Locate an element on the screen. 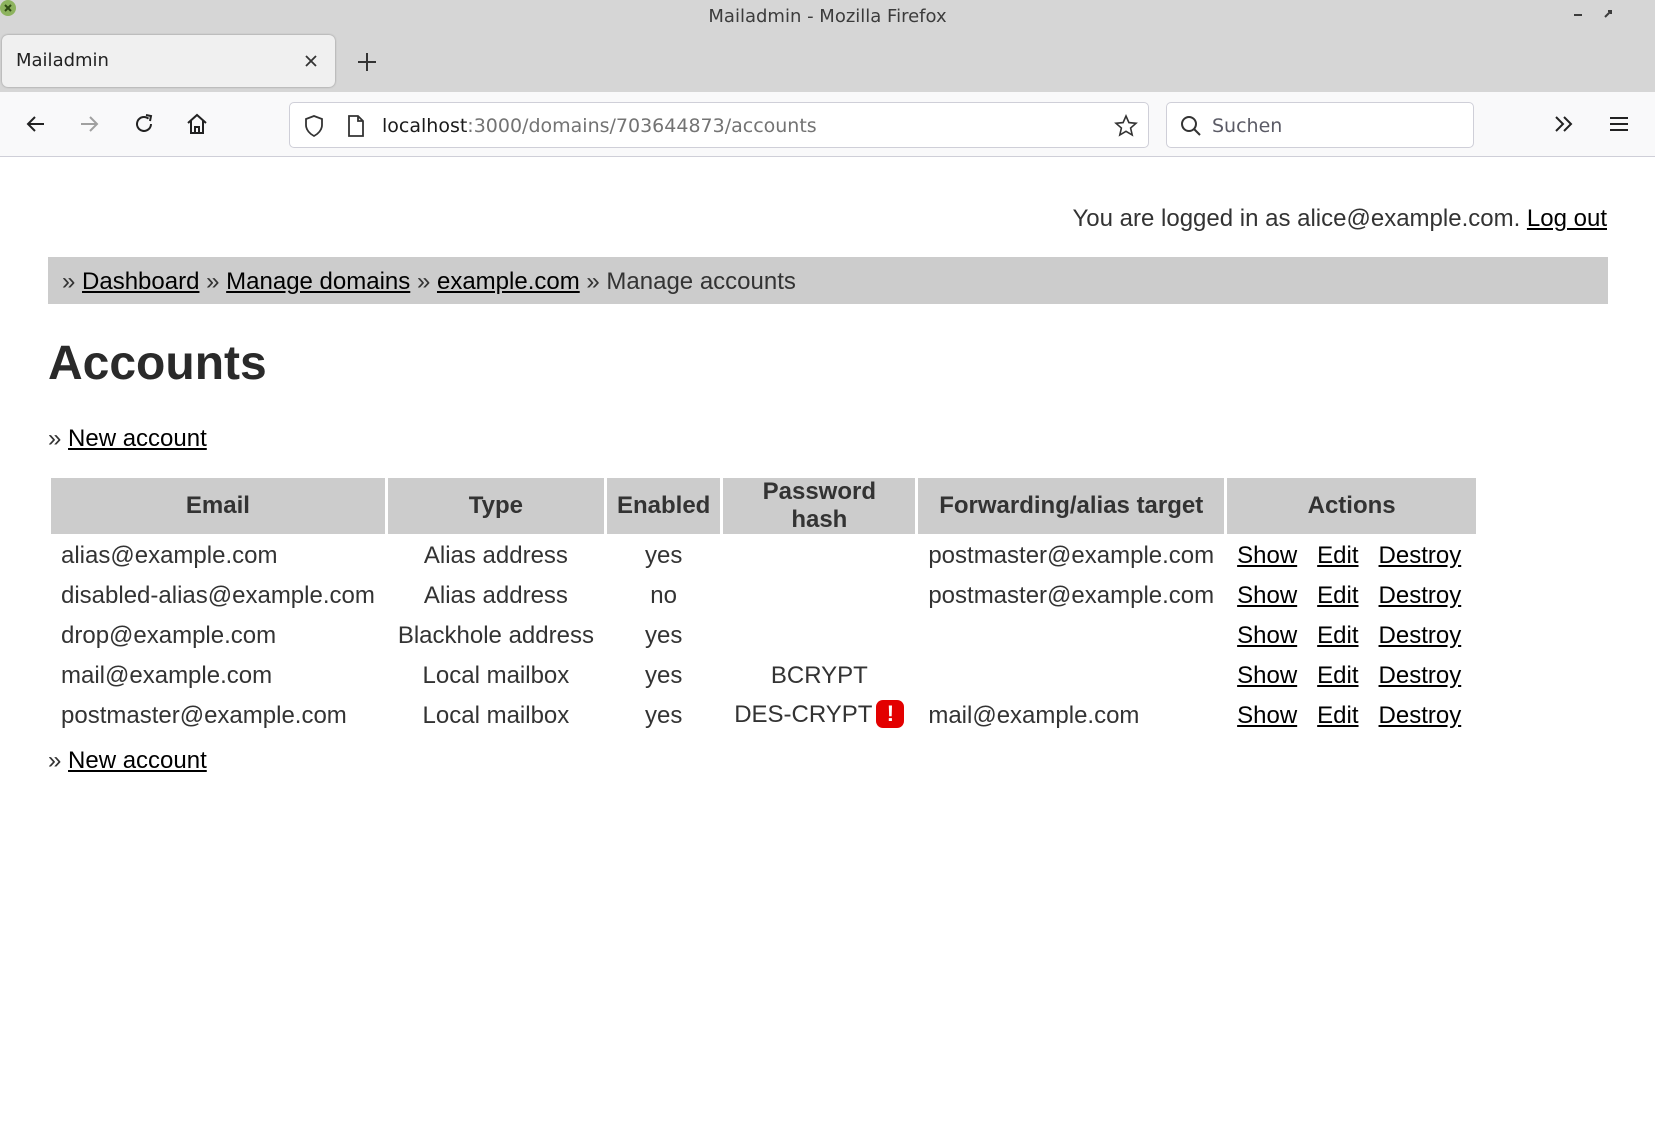 The width and height of the screenshot is (1655, 1147). hamburger-menu-icon is located at coordinates (1619, 124).